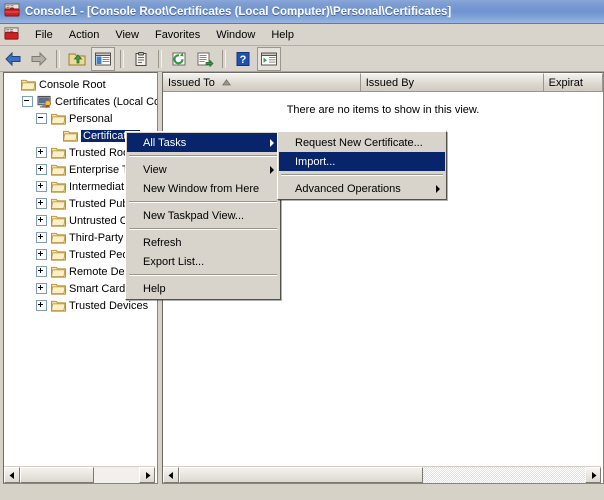 This screenshot has height=500, width=604. Describe the element at coordinates (98, 220) in the screenshot. I see `tree-item-label: Untrusted C` at that location.